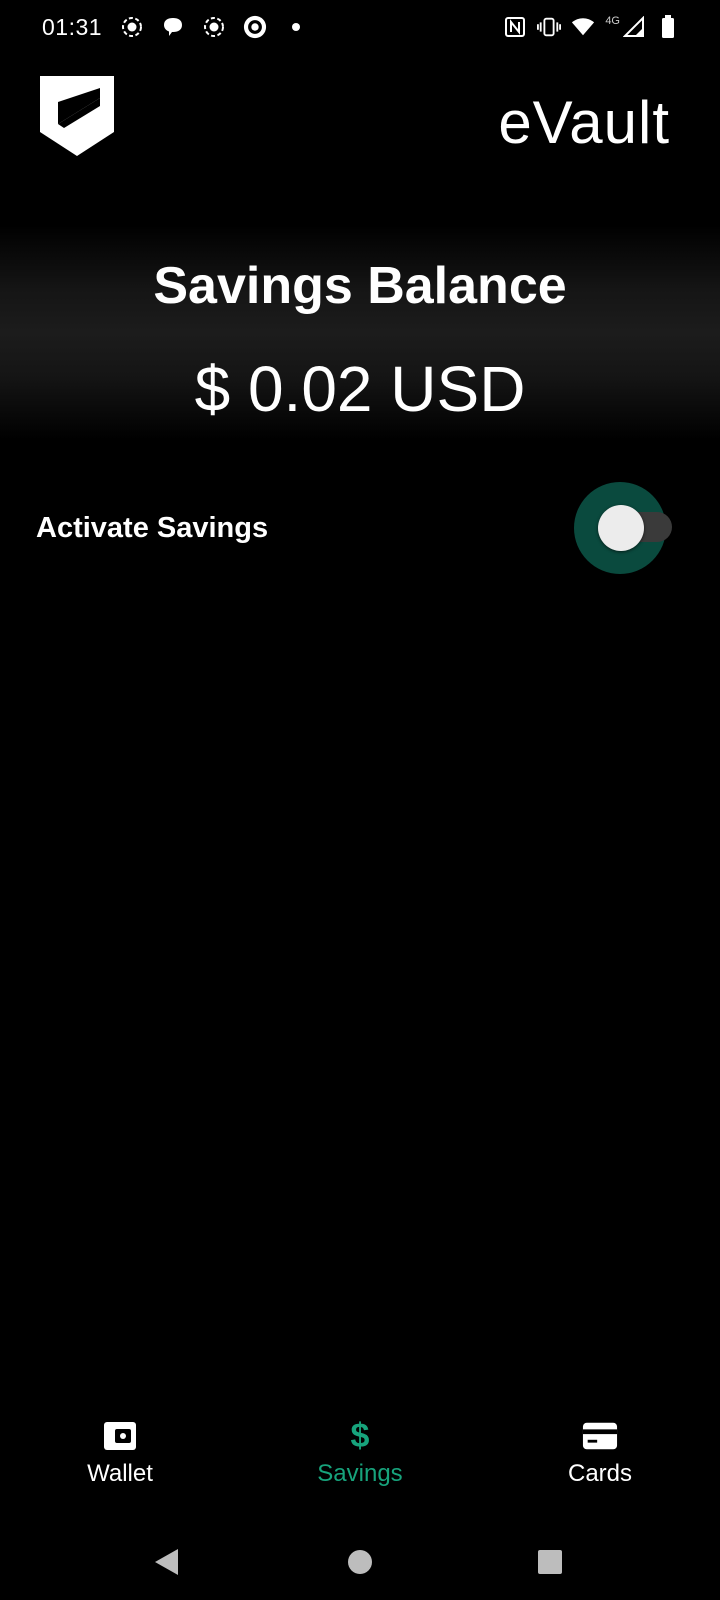  I want to click on system-nav, so click(360, 1560).